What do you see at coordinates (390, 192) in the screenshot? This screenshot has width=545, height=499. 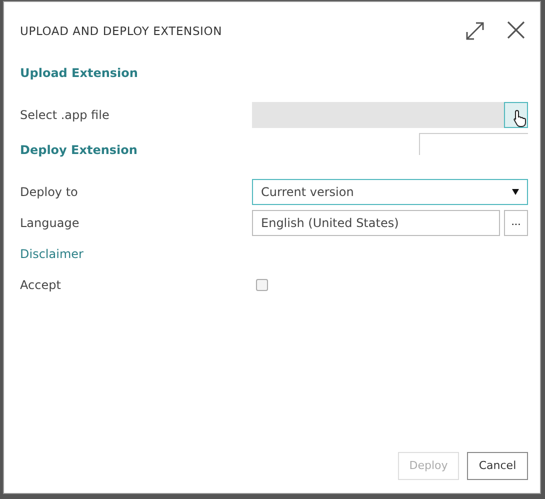 I see `dropdown: Current version` at bounding box center [390, 192].